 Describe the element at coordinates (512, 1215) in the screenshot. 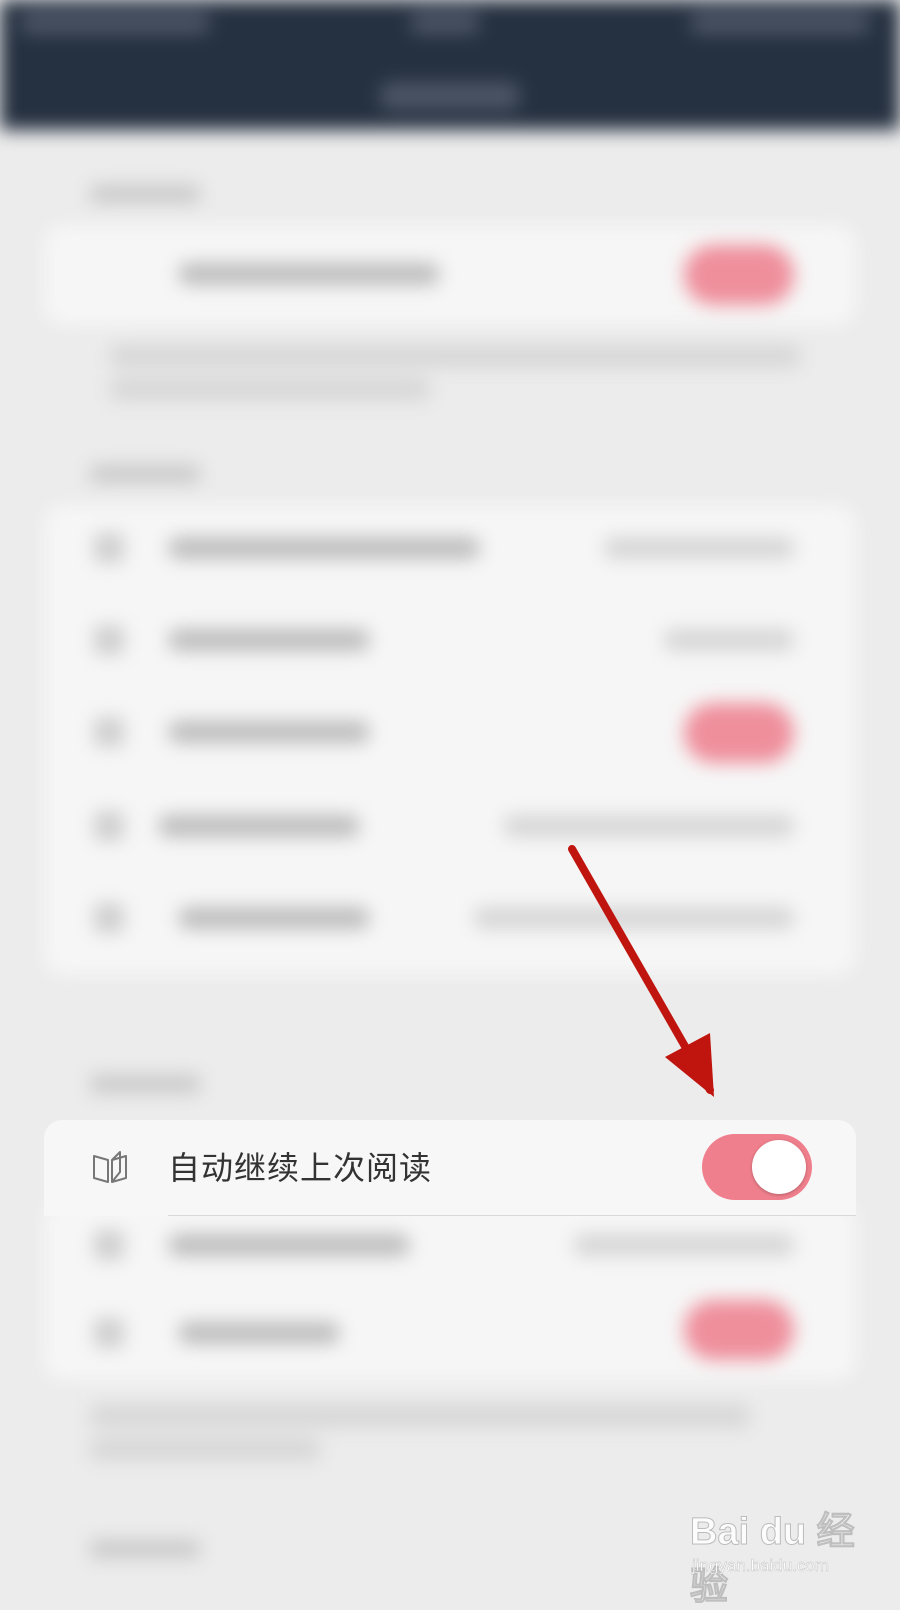

I see `row-divider` at that location.